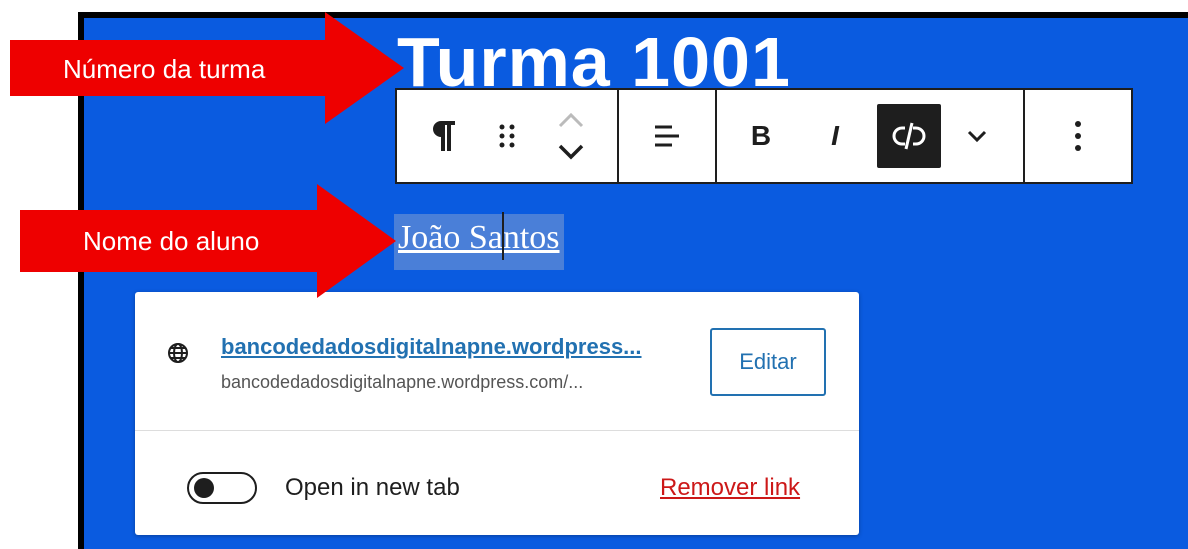 The width and height of the screenshot is (1188, 549). I want to click on paragraph-icon, so click(443, 136).